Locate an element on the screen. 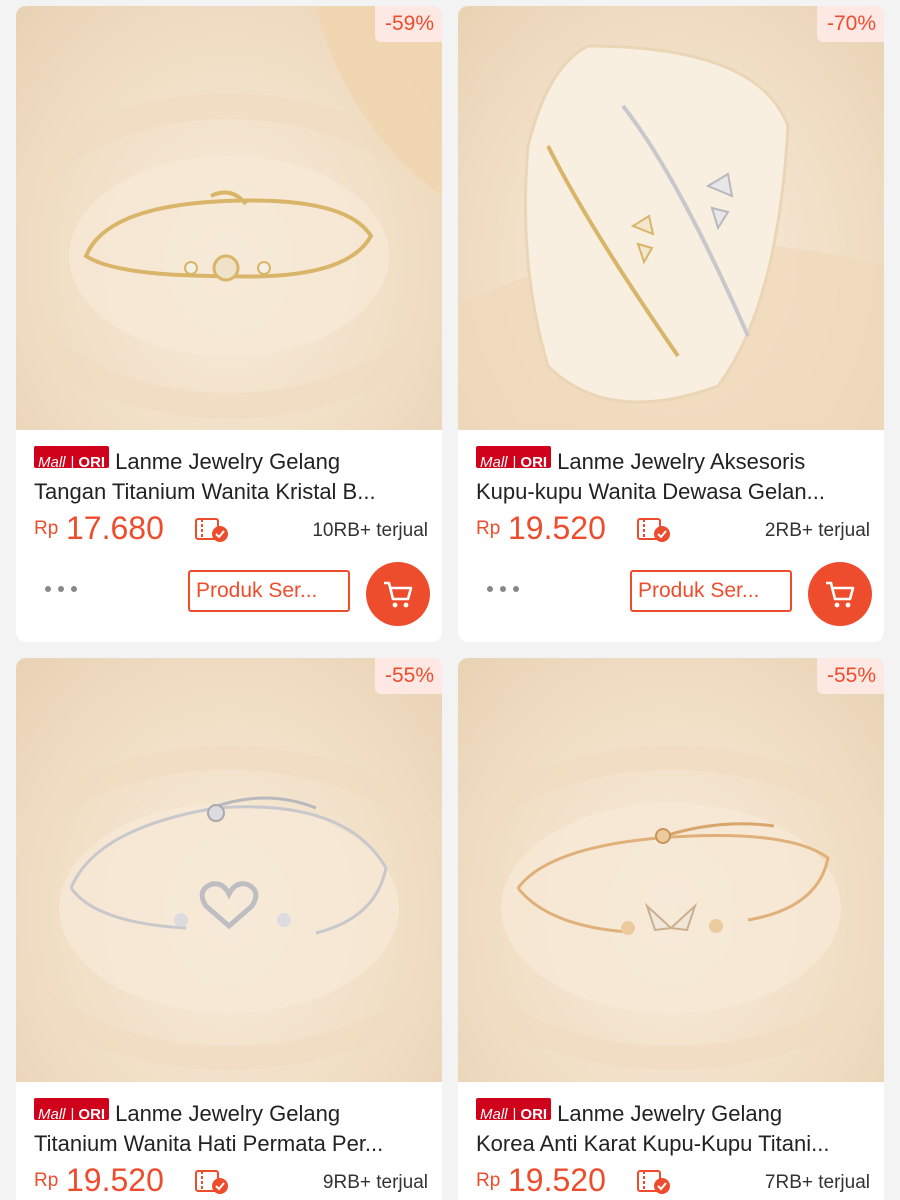 The height and width of the screenshot is (1200, 900). sold-count: 2RB+ terjual is located at coordinates (817, 530).